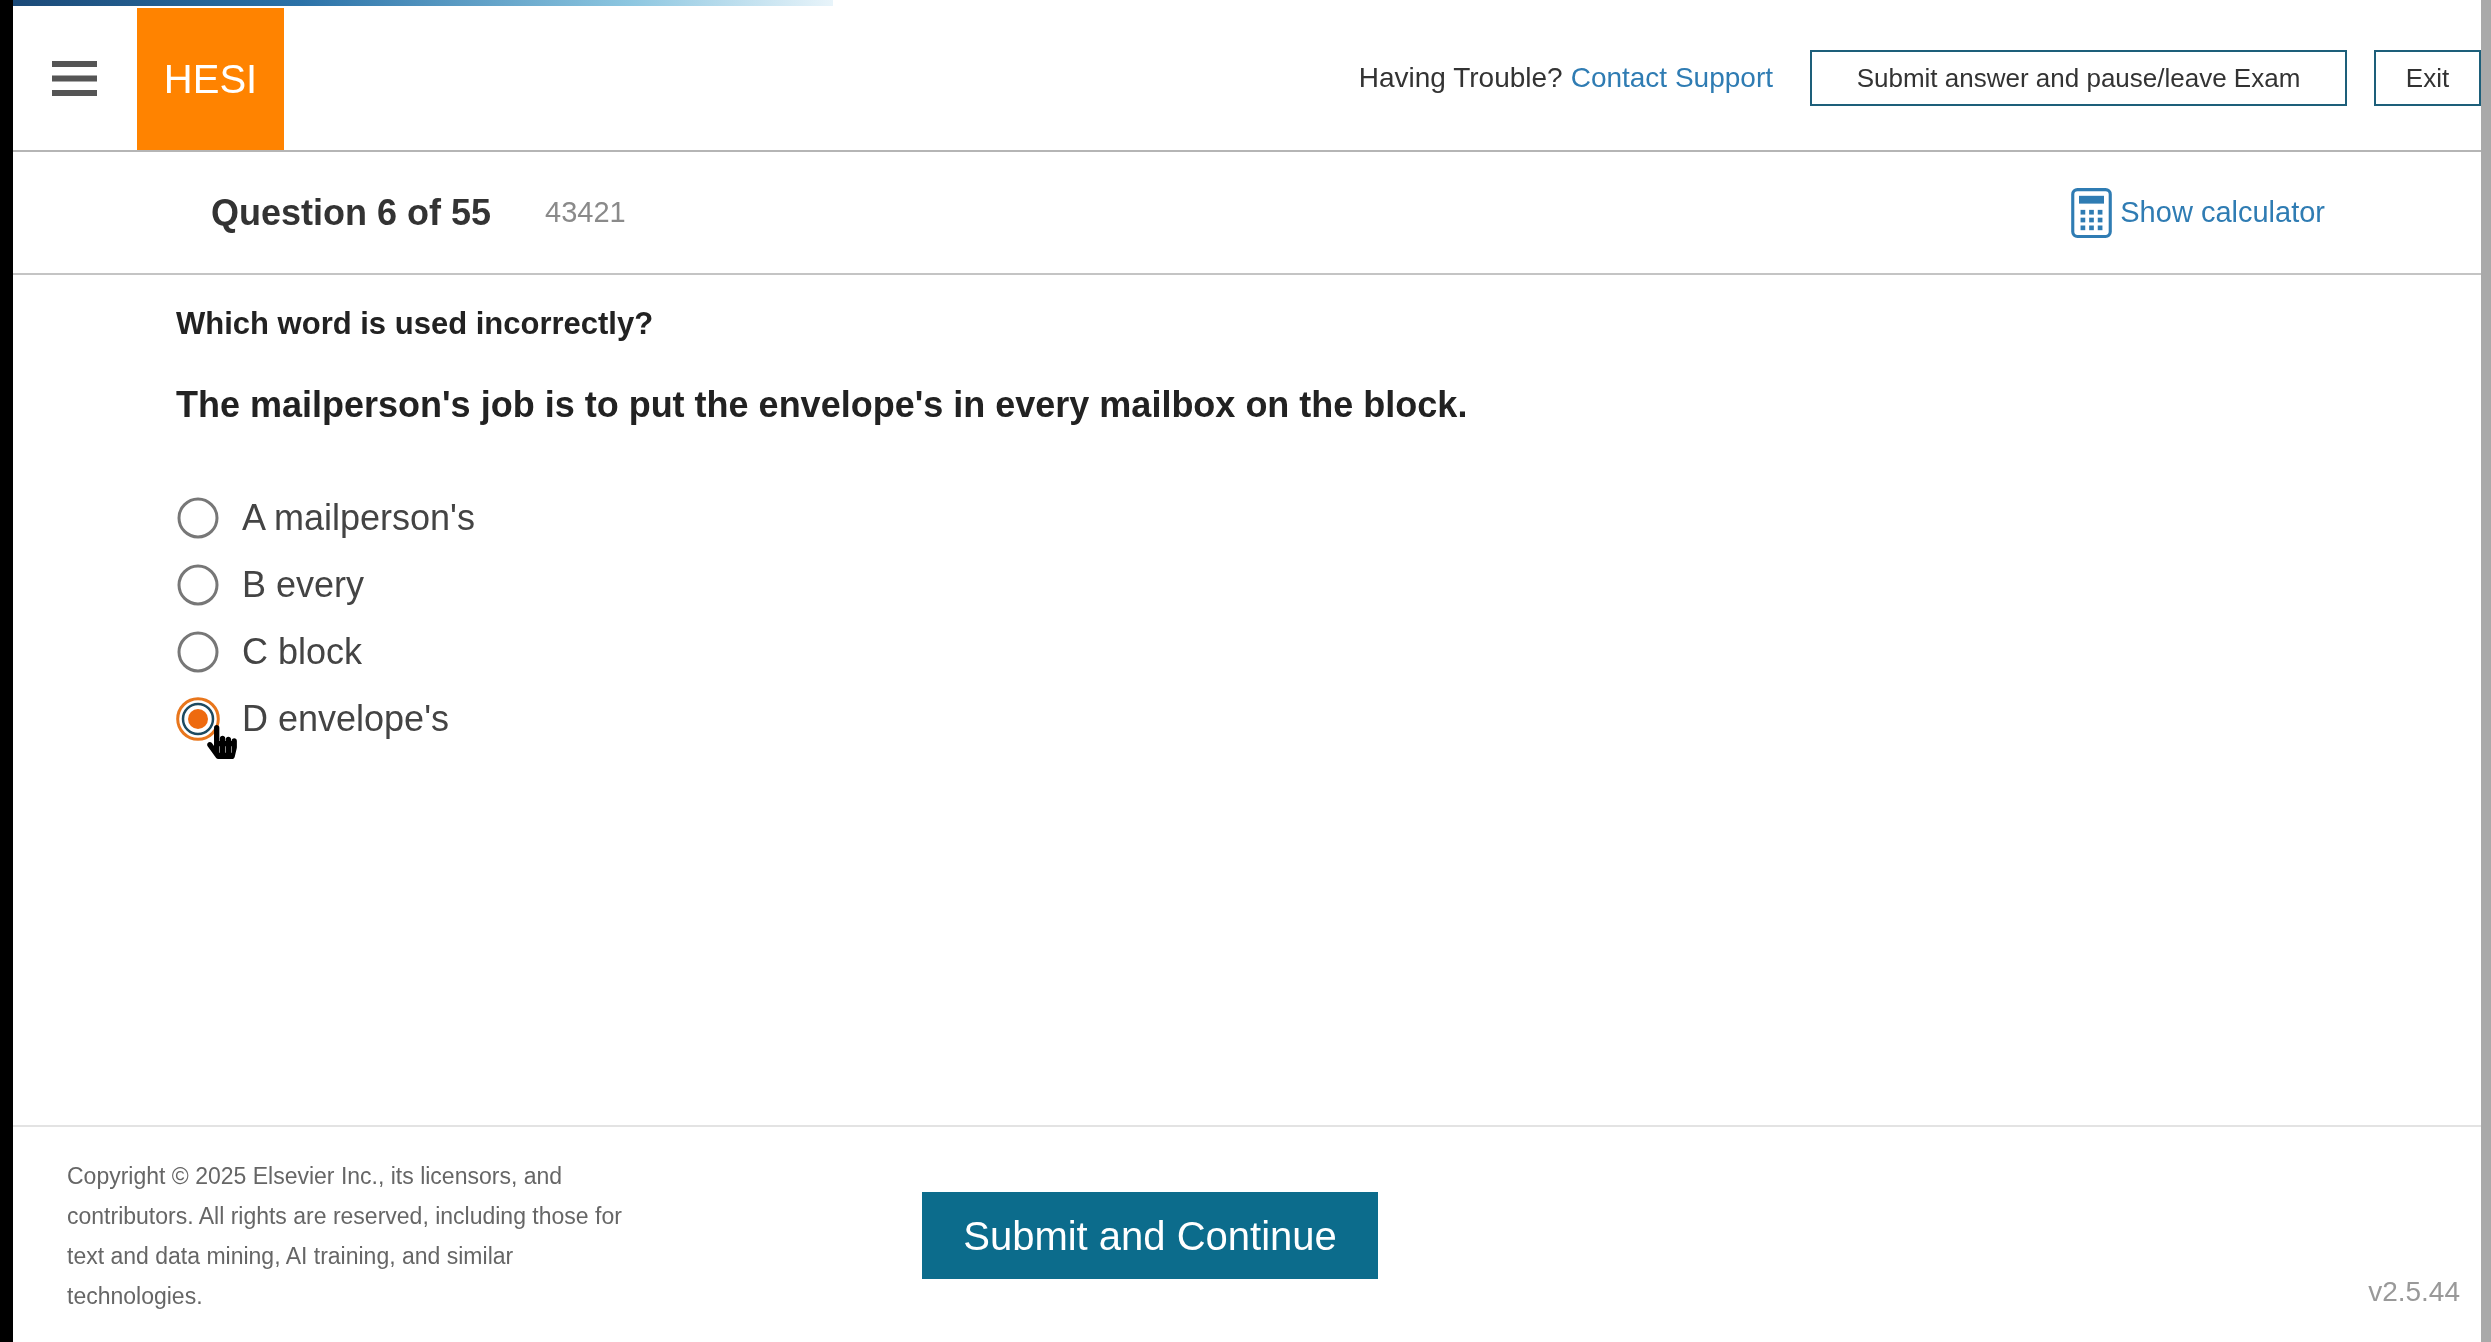  Describe the element at coordinates (2198, 212) in the screenshot. I see `show-calculator-link: Show calculator` at that location.